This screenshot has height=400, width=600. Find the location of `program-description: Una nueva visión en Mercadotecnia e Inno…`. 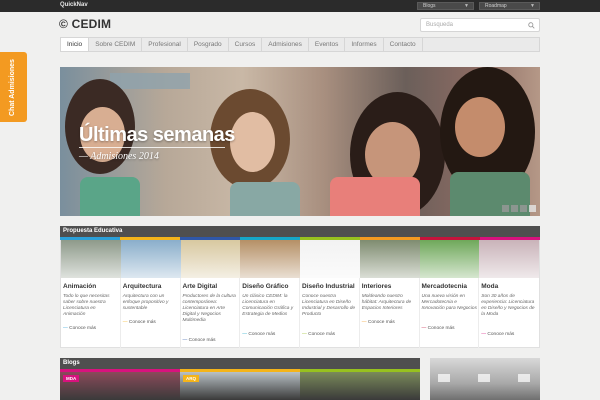

program-description: Una nueva visión en Mercadotecnia e Inno… is located at coordinates (449, 302).